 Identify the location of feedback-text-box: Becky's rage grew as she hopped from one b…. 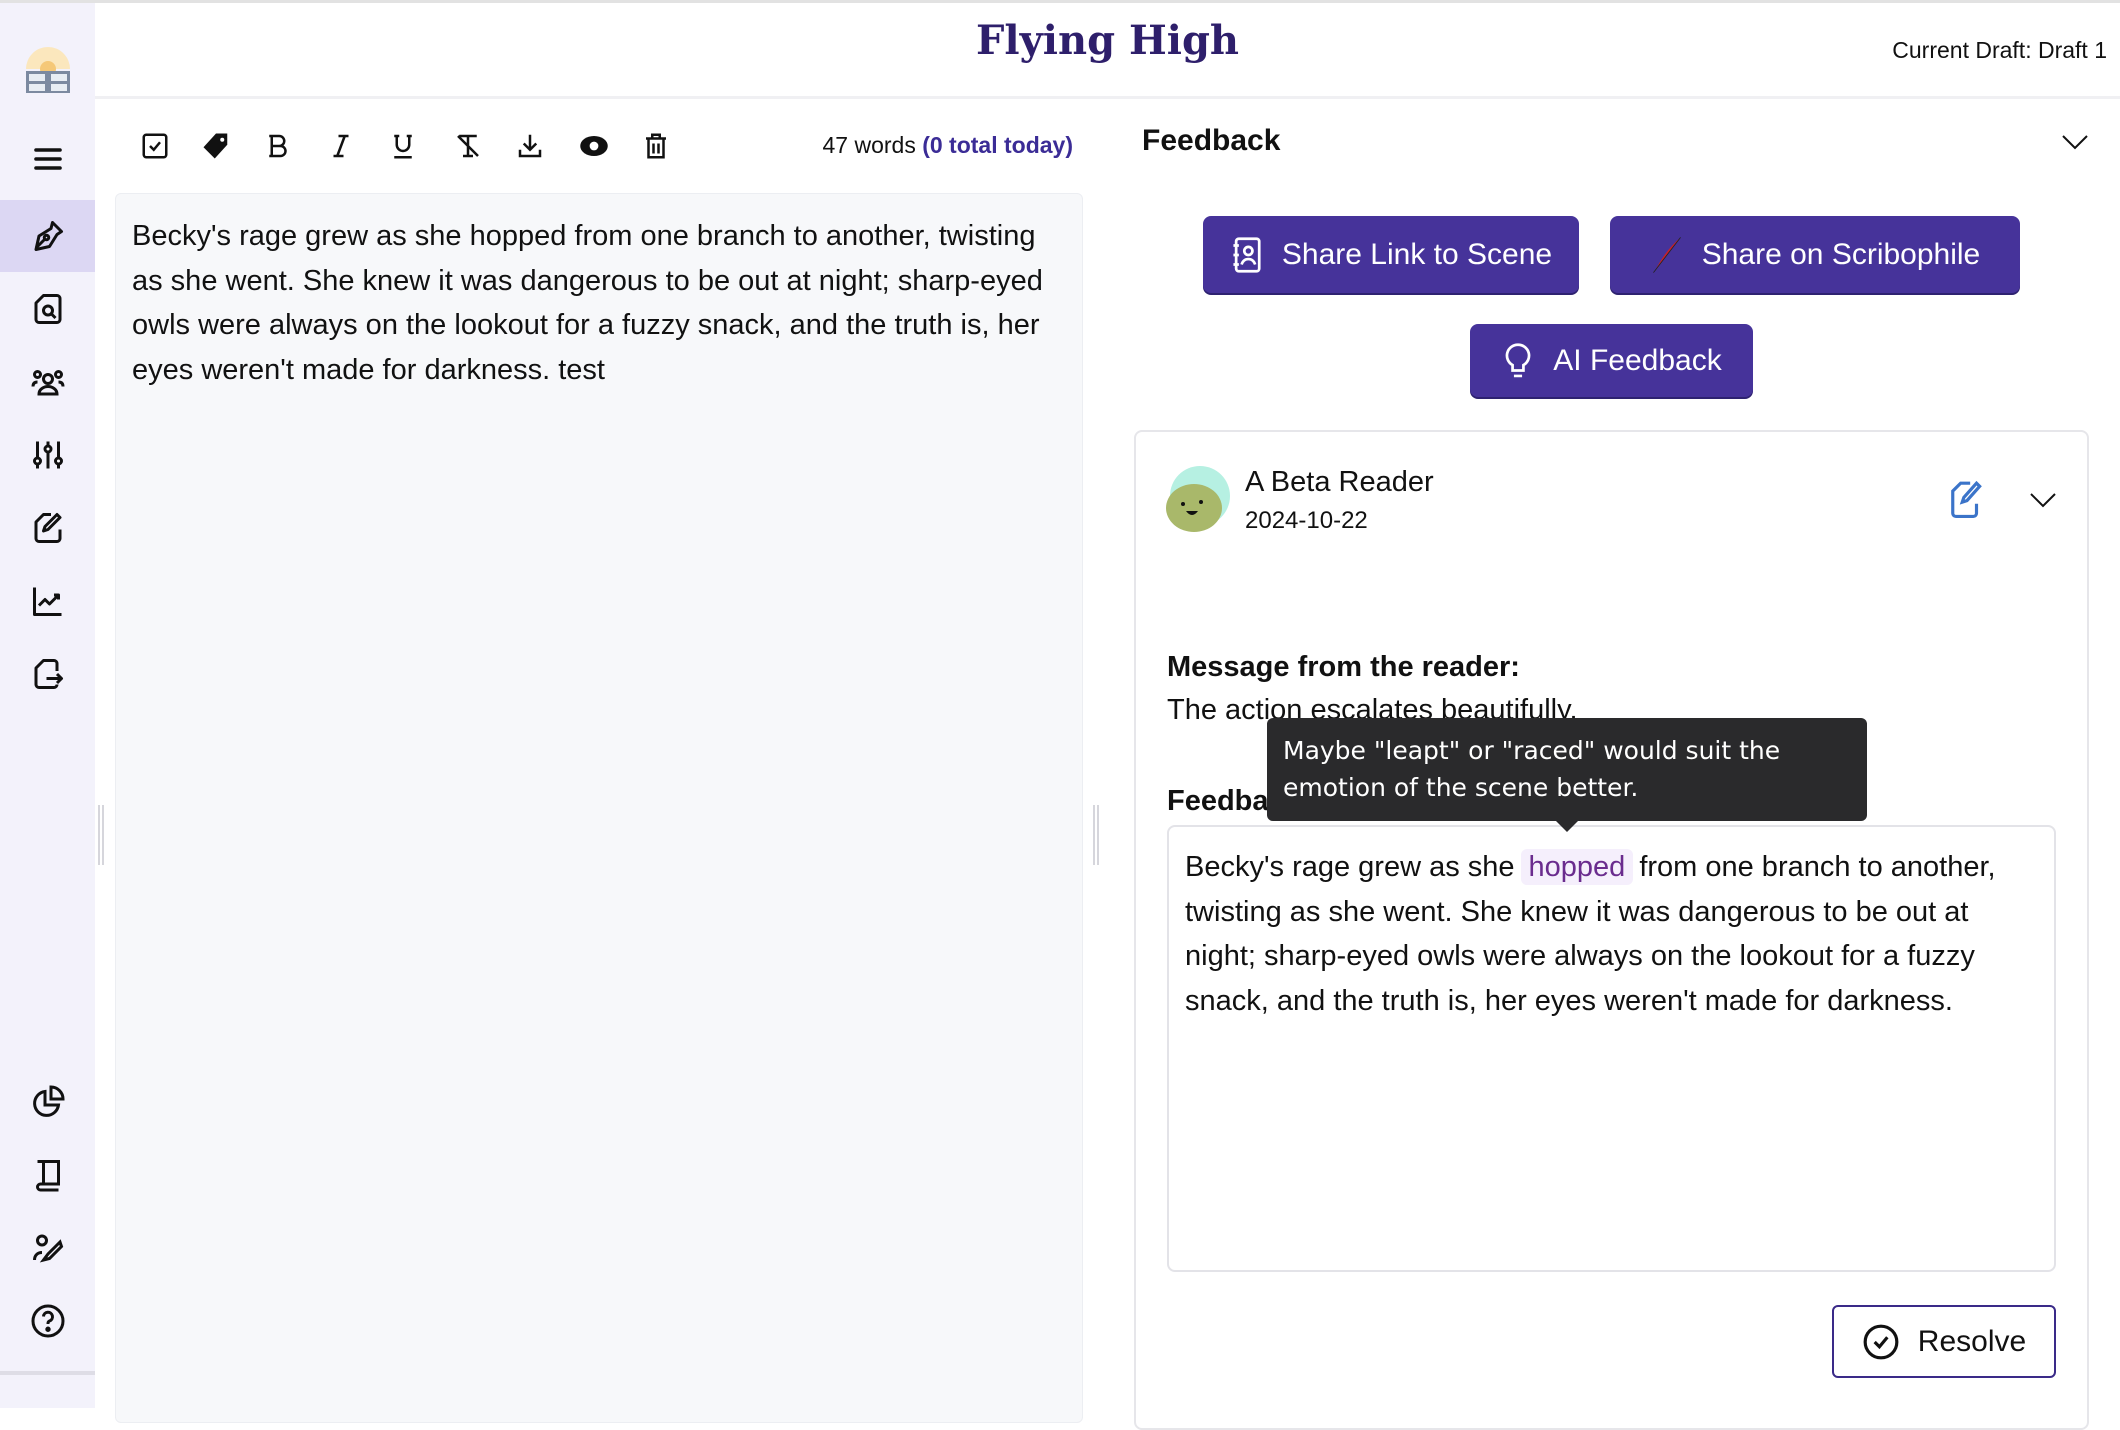
(1611, 1048).